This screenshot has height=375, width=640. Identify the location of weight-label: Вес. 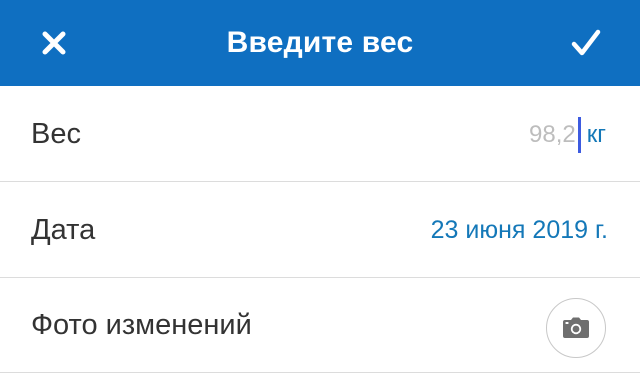
(56, 133).